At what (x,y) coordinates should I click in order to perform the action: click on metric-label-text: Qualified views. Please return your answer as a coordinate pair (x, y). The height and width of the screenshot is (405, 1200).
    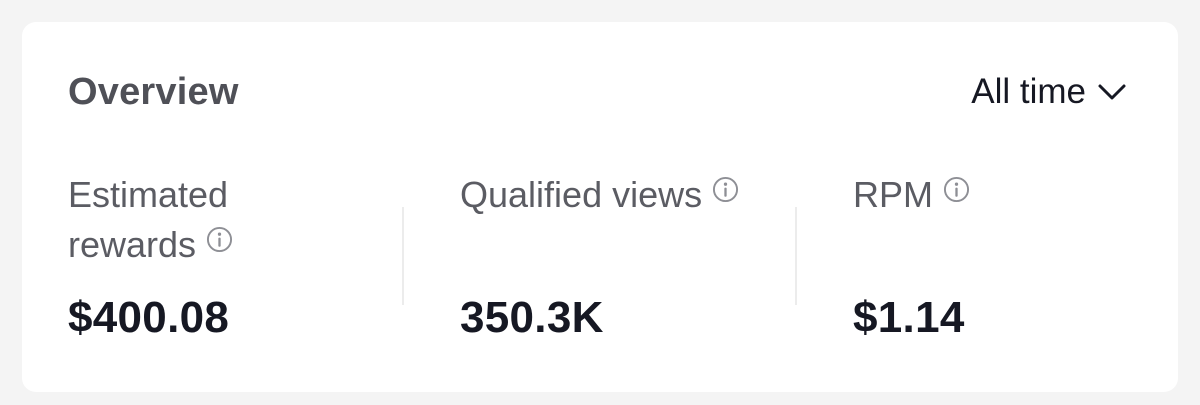
    Looking at the image, I should click on (581, 194).